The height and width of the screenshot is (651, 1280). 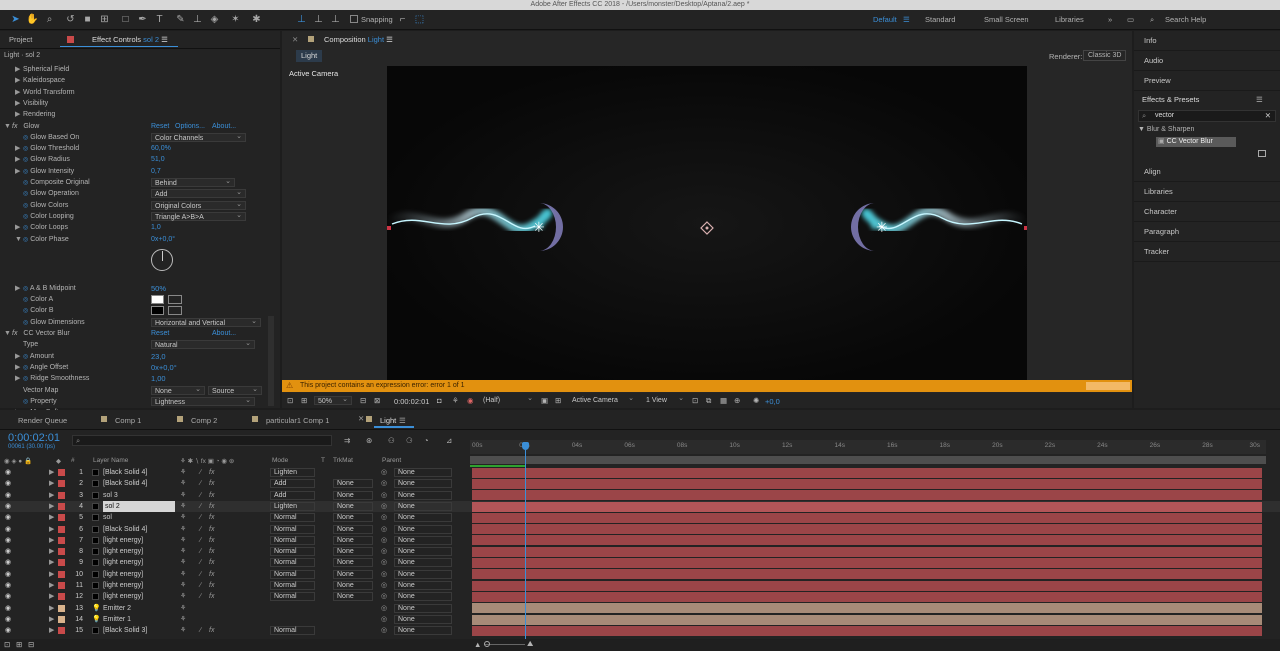 What do you see at coordinates (347, 440) in the screenshot?
I see `comp-mini-flowchart-icon: ⇉` at bounding box center [347, 440].